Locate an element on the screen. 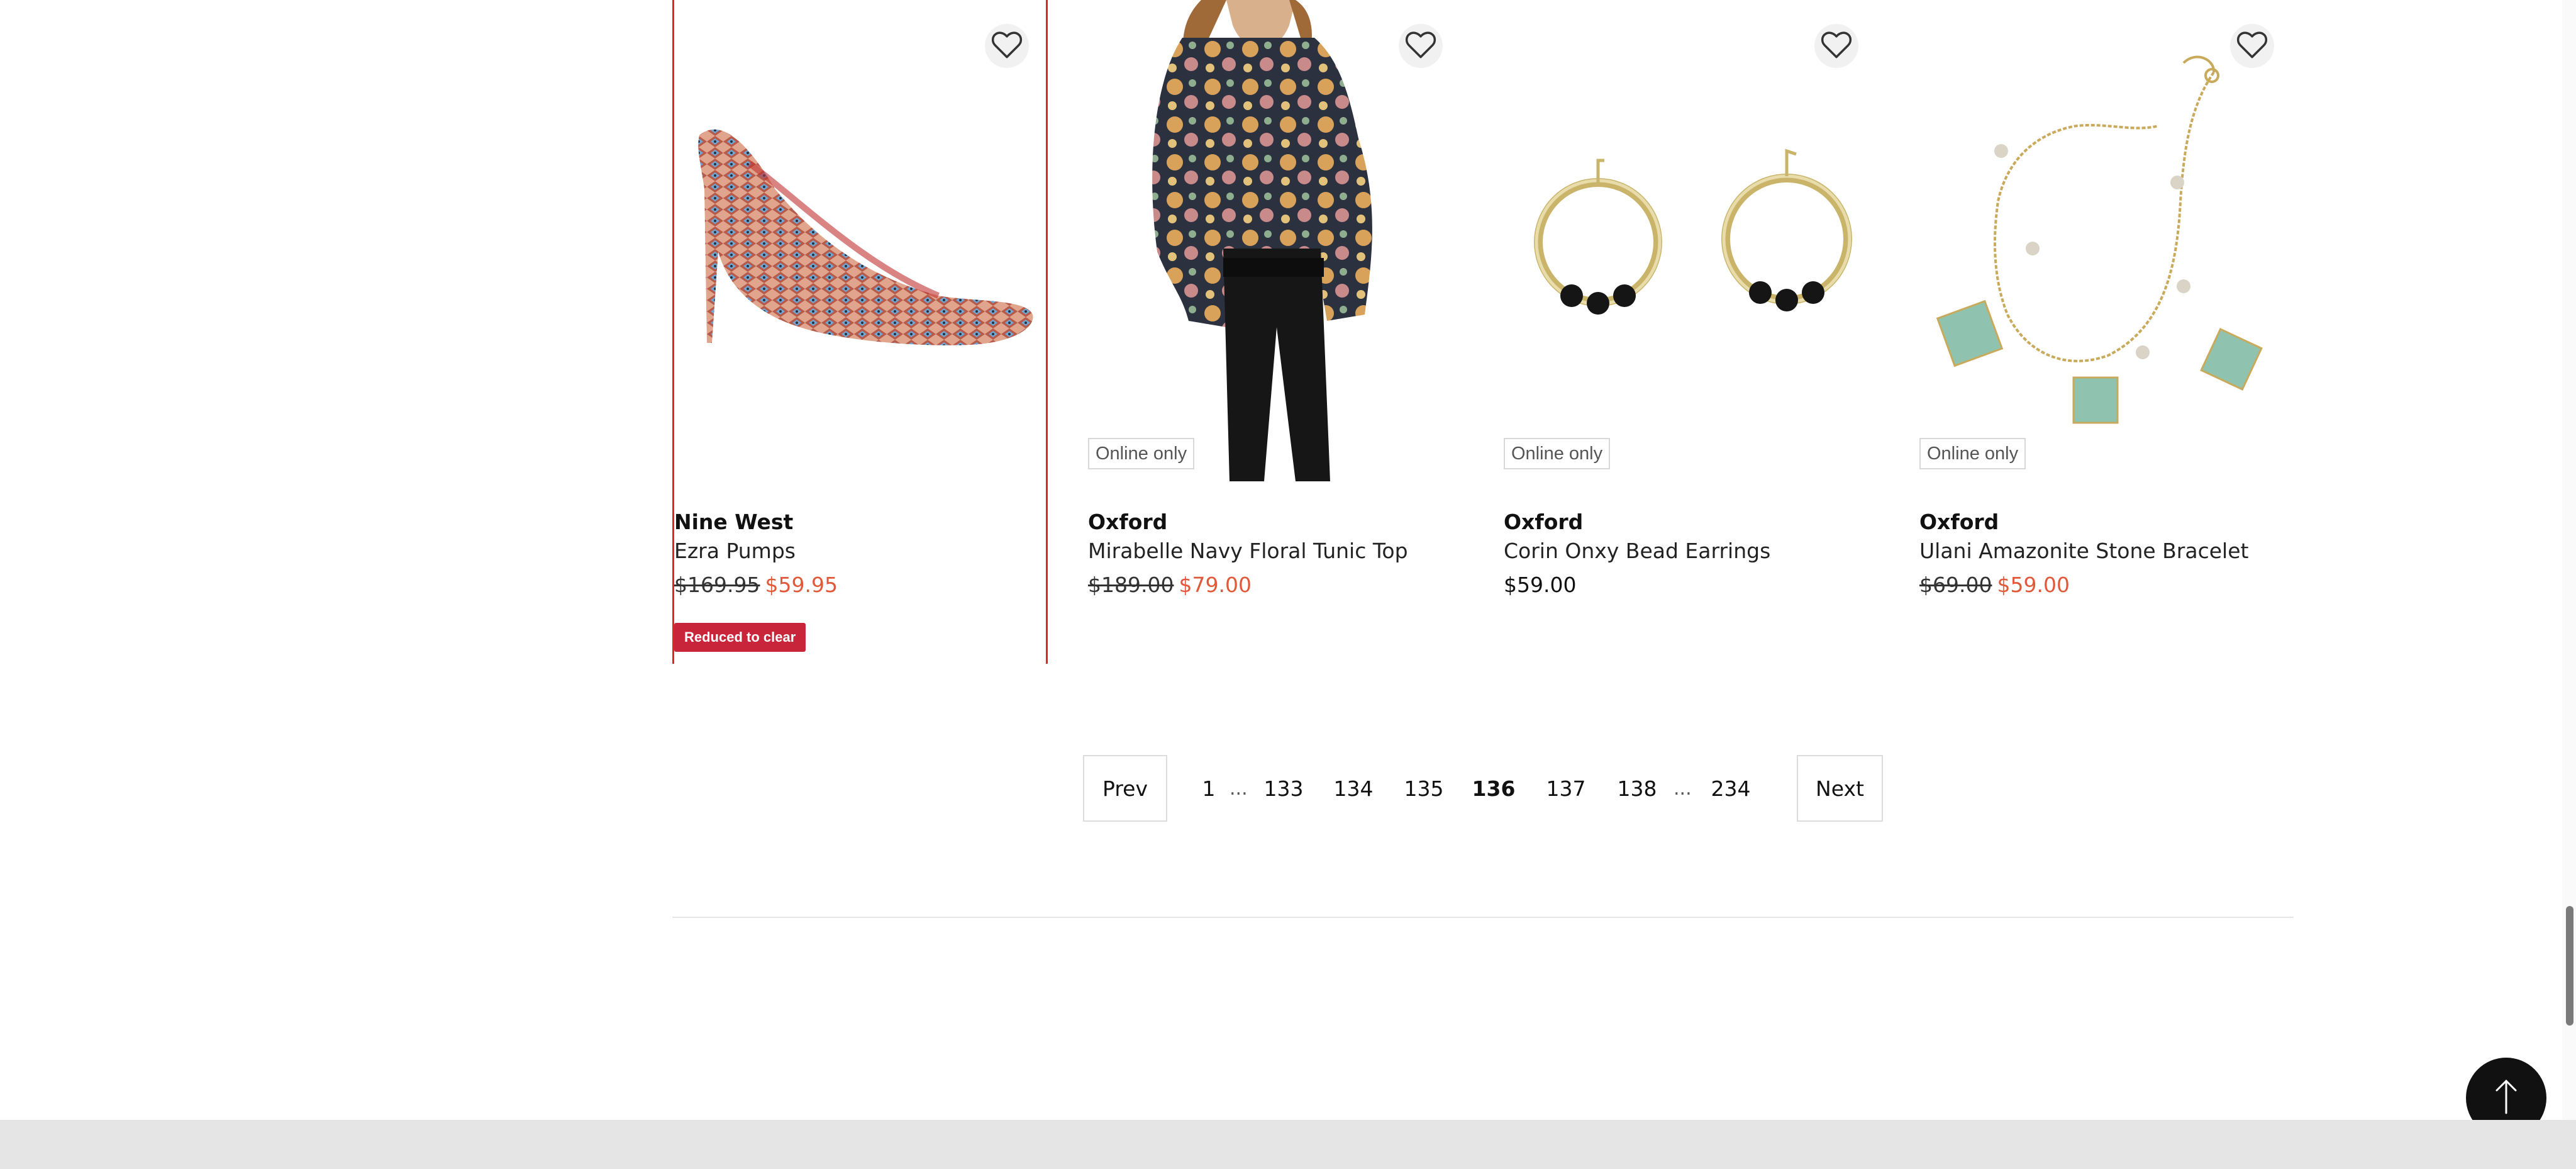  price: $59.00 is located at coordinates (1540, 585).